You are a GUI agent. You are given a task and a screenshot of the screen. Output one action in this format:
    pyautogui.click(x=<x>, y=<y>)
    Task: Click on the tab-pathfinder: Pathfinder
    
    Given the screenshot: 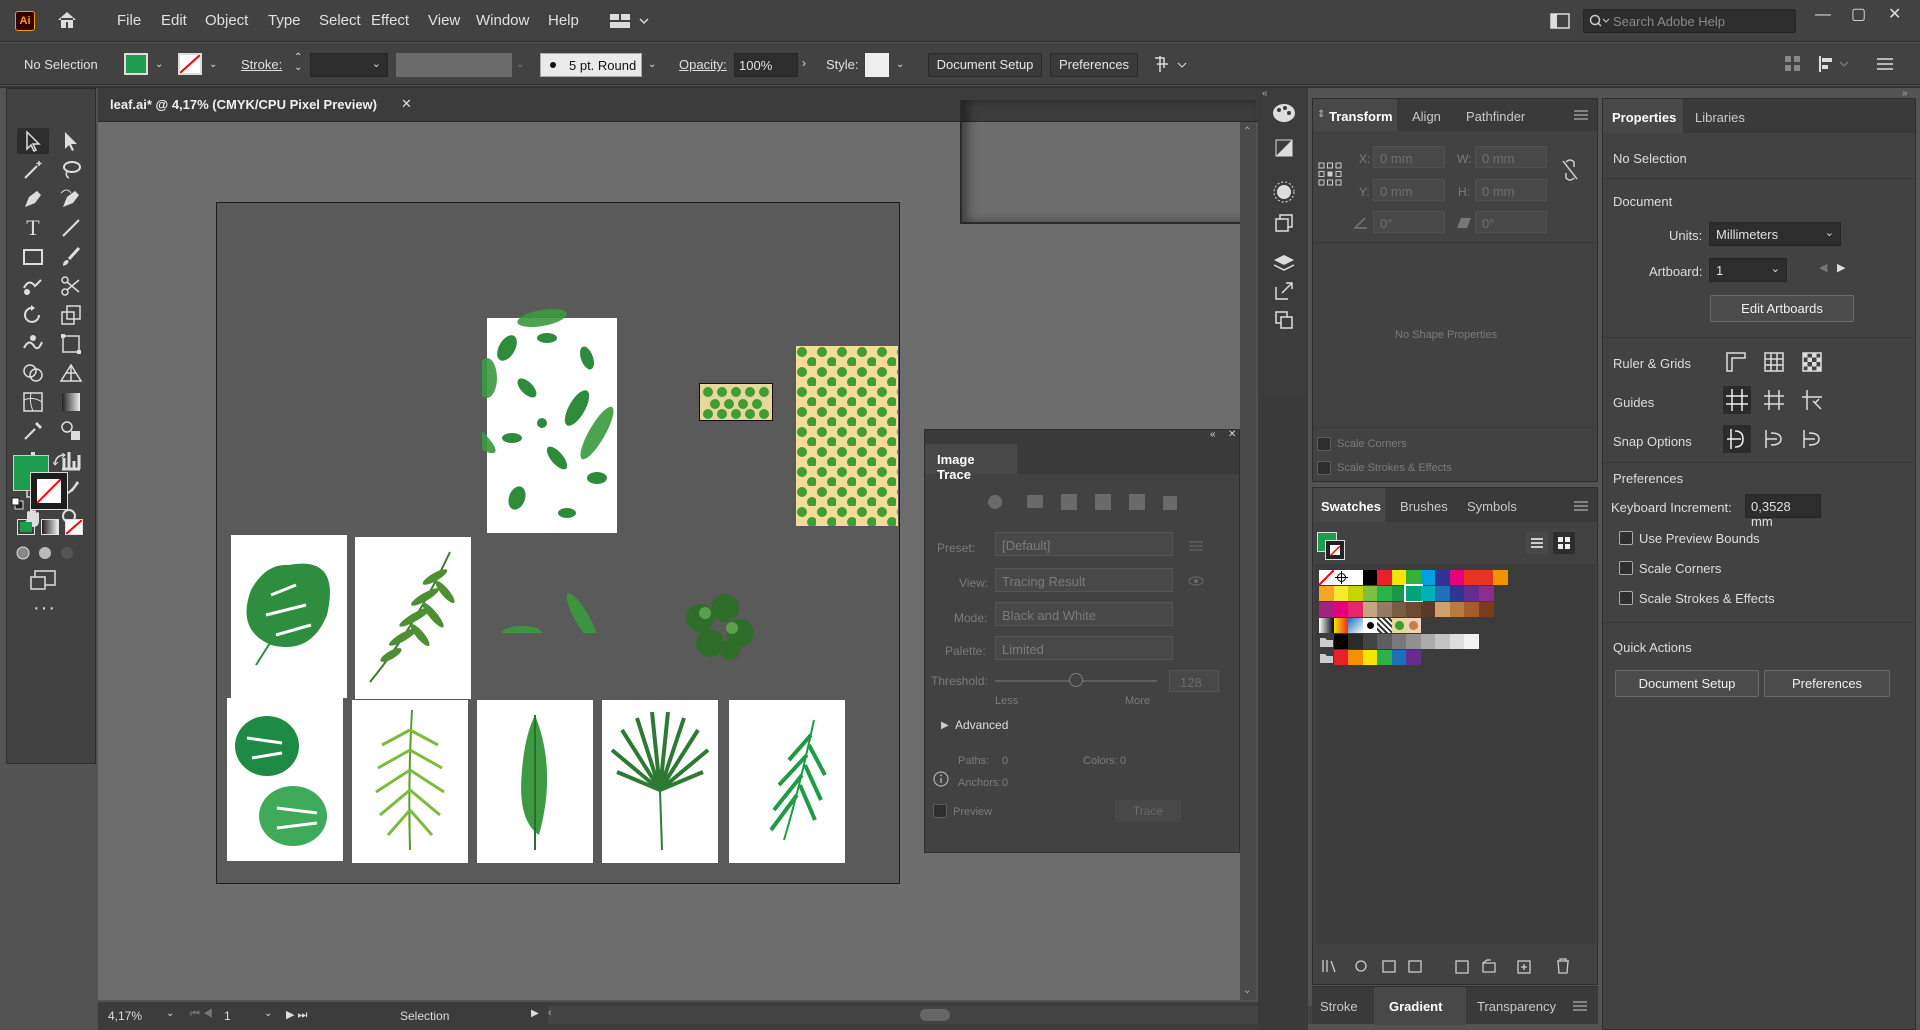 What is the action you would take?
    pyautogui.click(x=1495, y=116)
    